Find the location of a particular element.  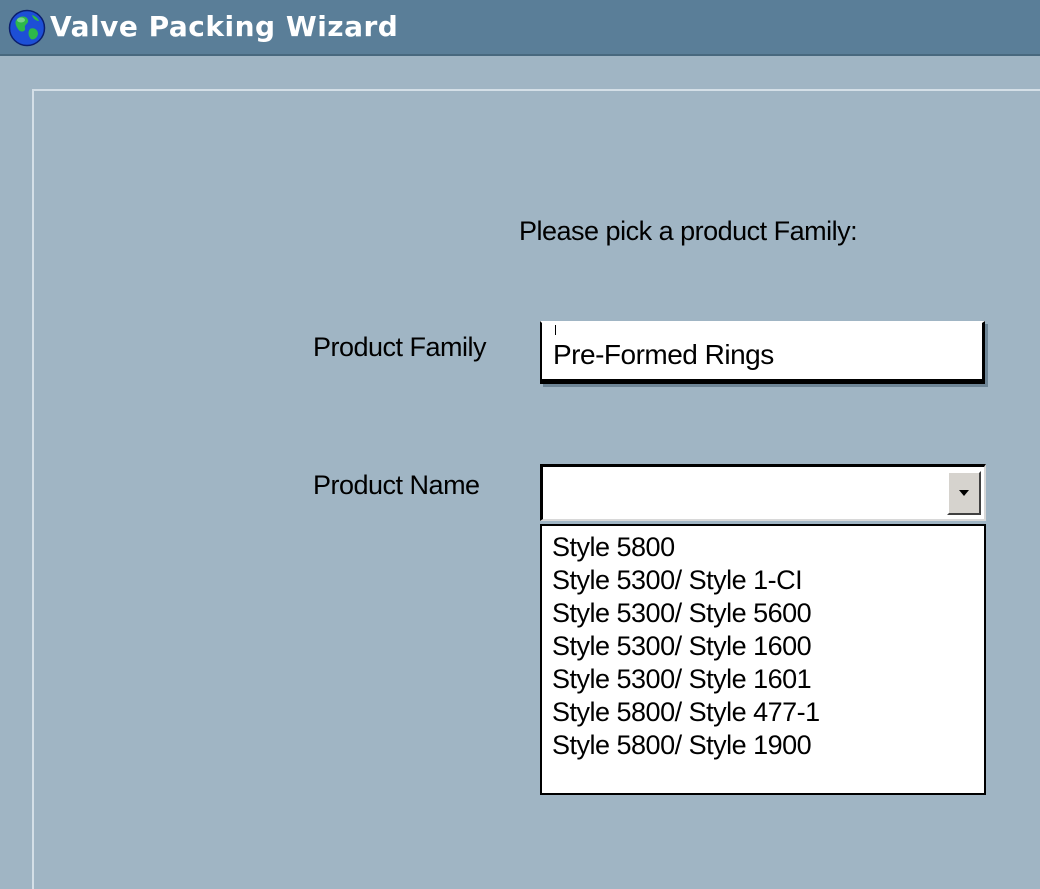

list-item: Style 5800/ Style 1900 is located at coordinates (763, 745).